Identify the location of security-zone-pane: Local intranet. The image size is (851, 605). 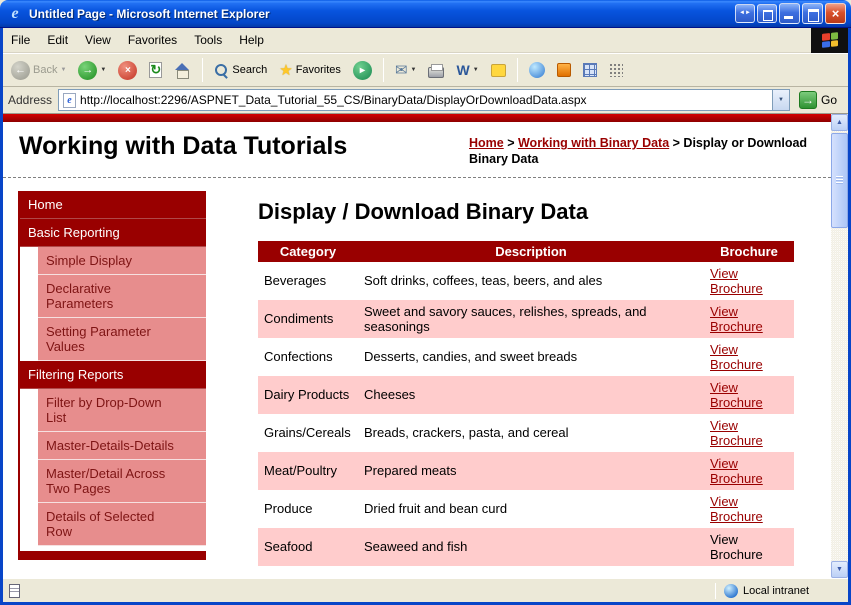
(781, 591).